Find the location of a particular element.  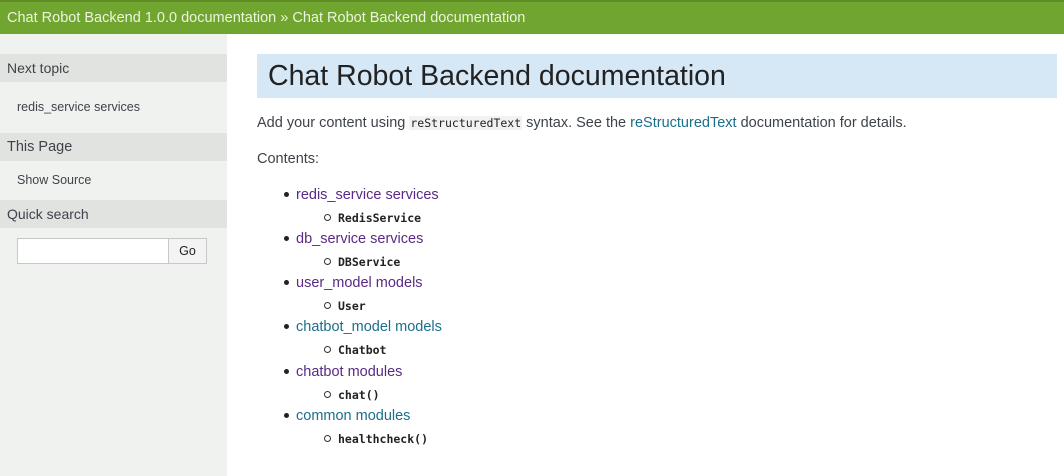

toc-link-redis-service: redis_service services is located at coordinates (367, 195).